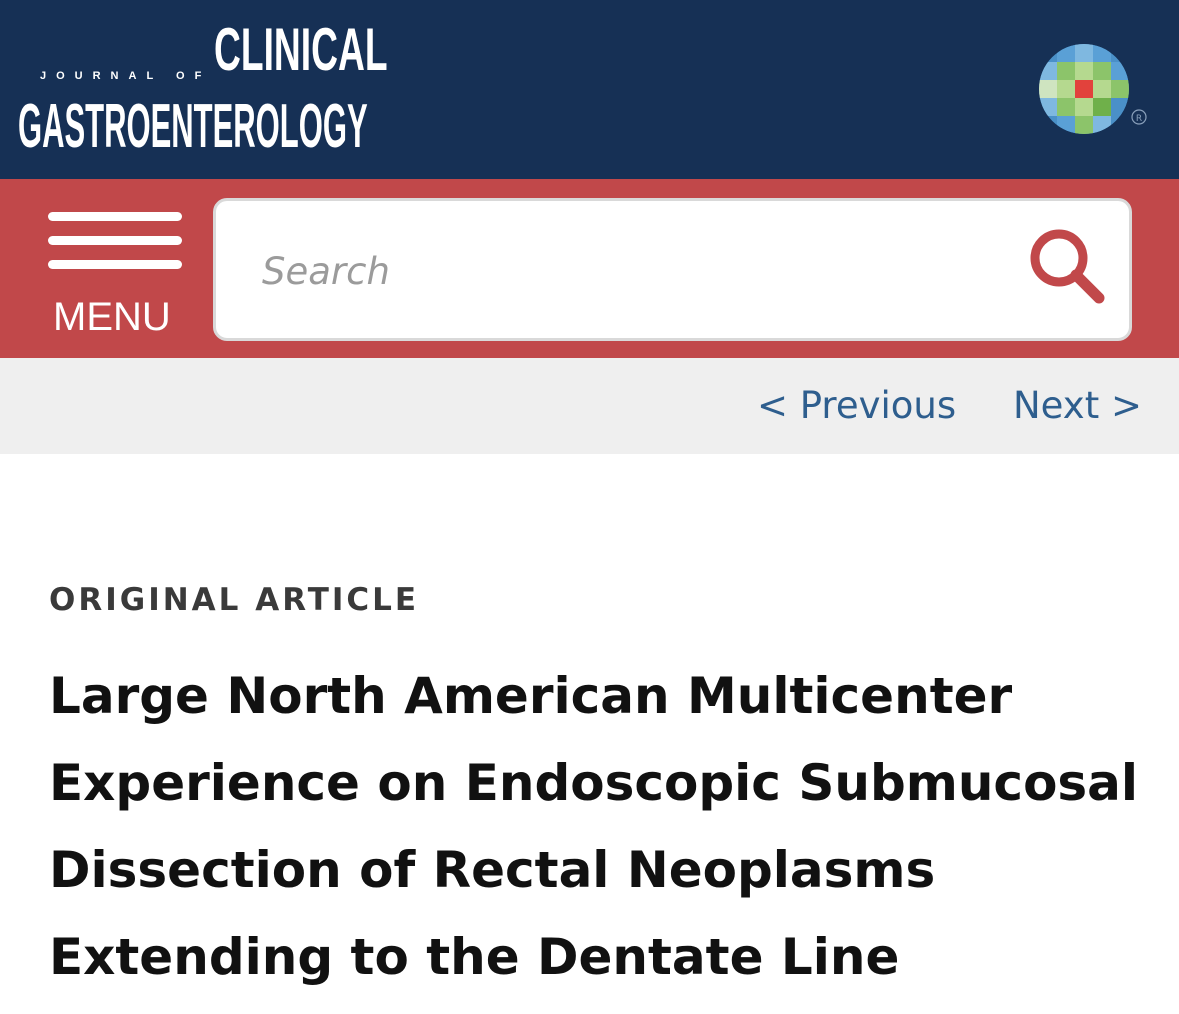 This screenshot has height=1014, width=1179. I want to click on publisher-pixel-globe-icon: R, so click(1094, 90).